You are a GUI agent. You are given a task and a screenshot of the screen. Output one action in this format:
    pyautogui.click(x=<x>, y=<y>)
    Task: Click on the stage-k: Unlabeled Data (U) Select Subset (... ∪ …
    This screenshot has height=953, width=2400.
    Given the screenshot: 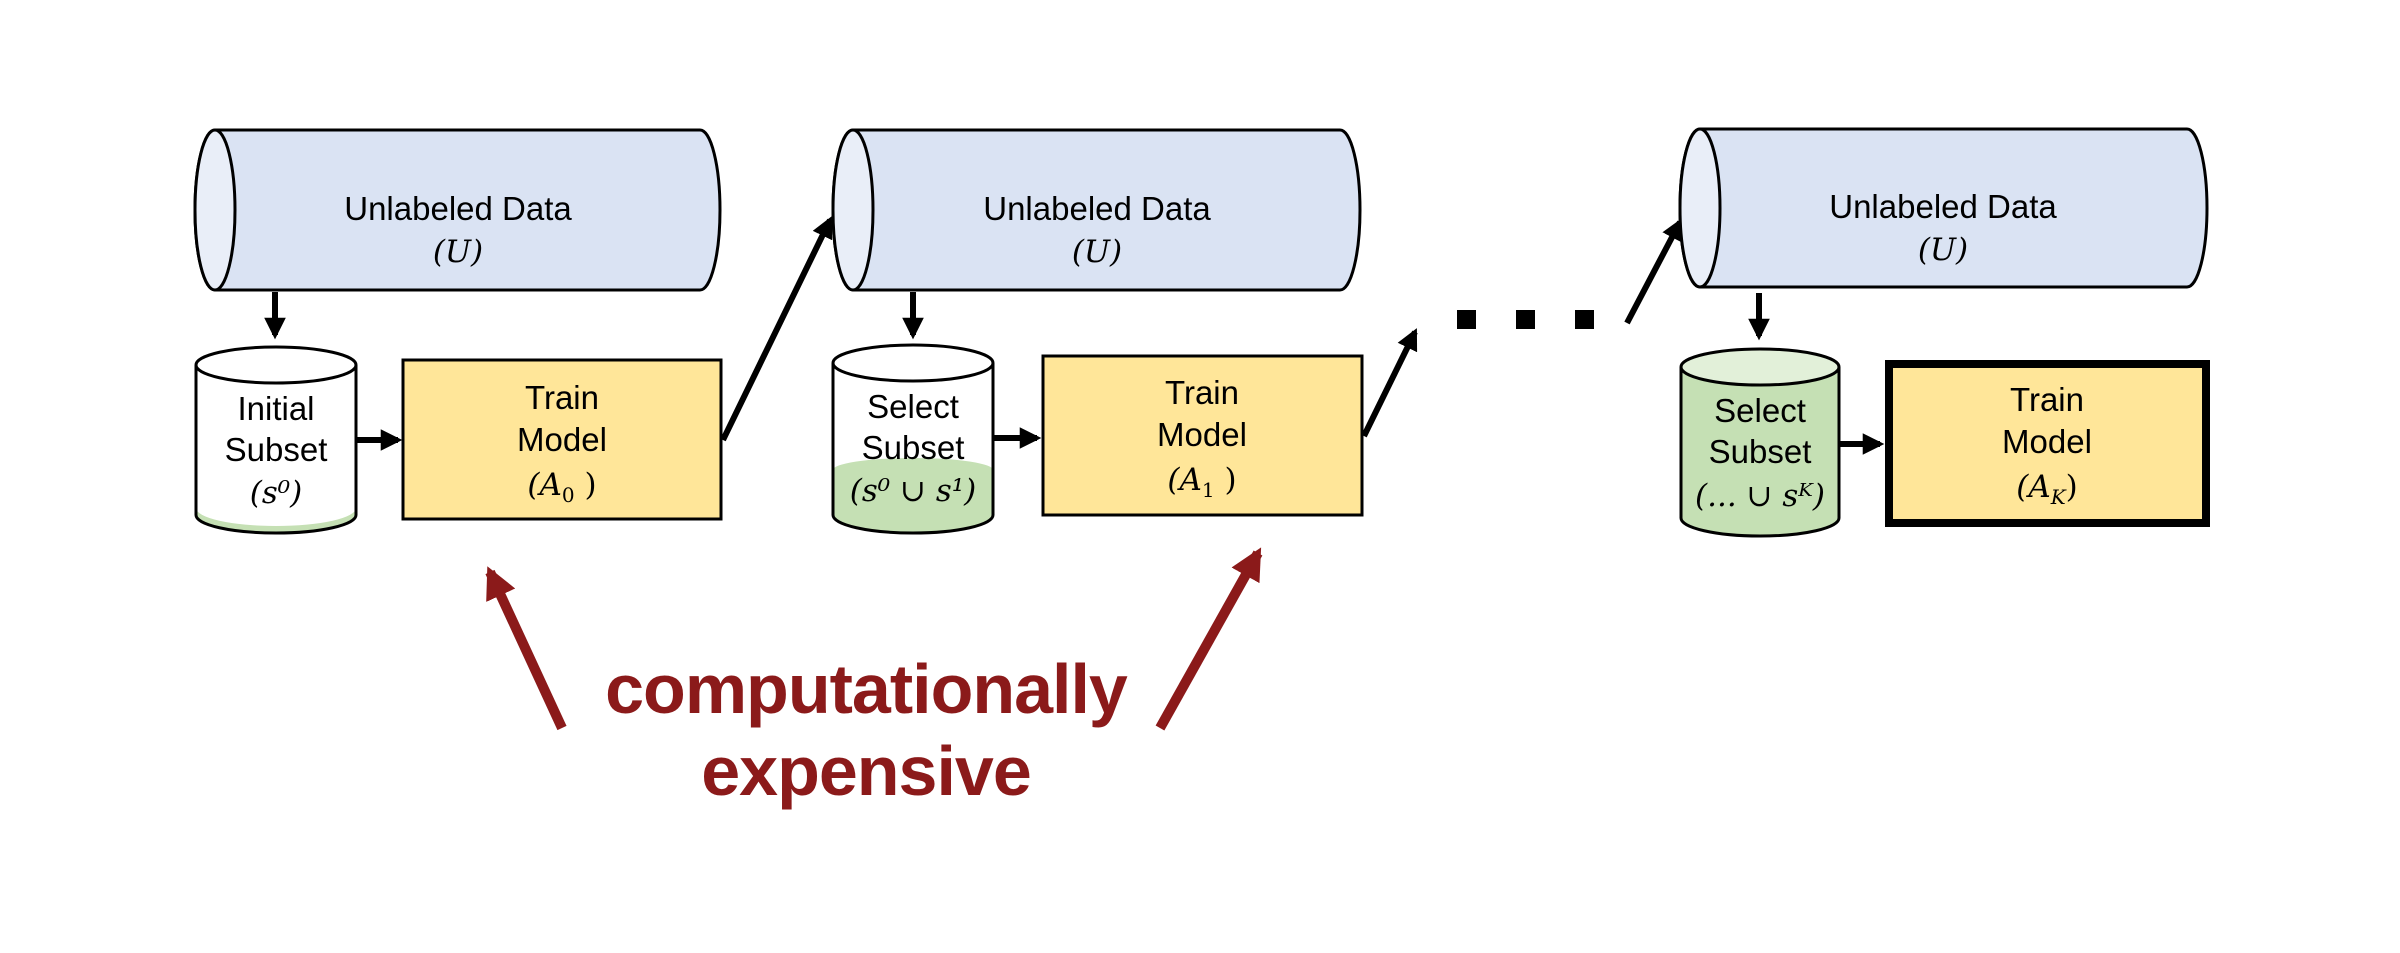 What is the action you would take?
    pyautogui.click(x=1944, y=332)
    